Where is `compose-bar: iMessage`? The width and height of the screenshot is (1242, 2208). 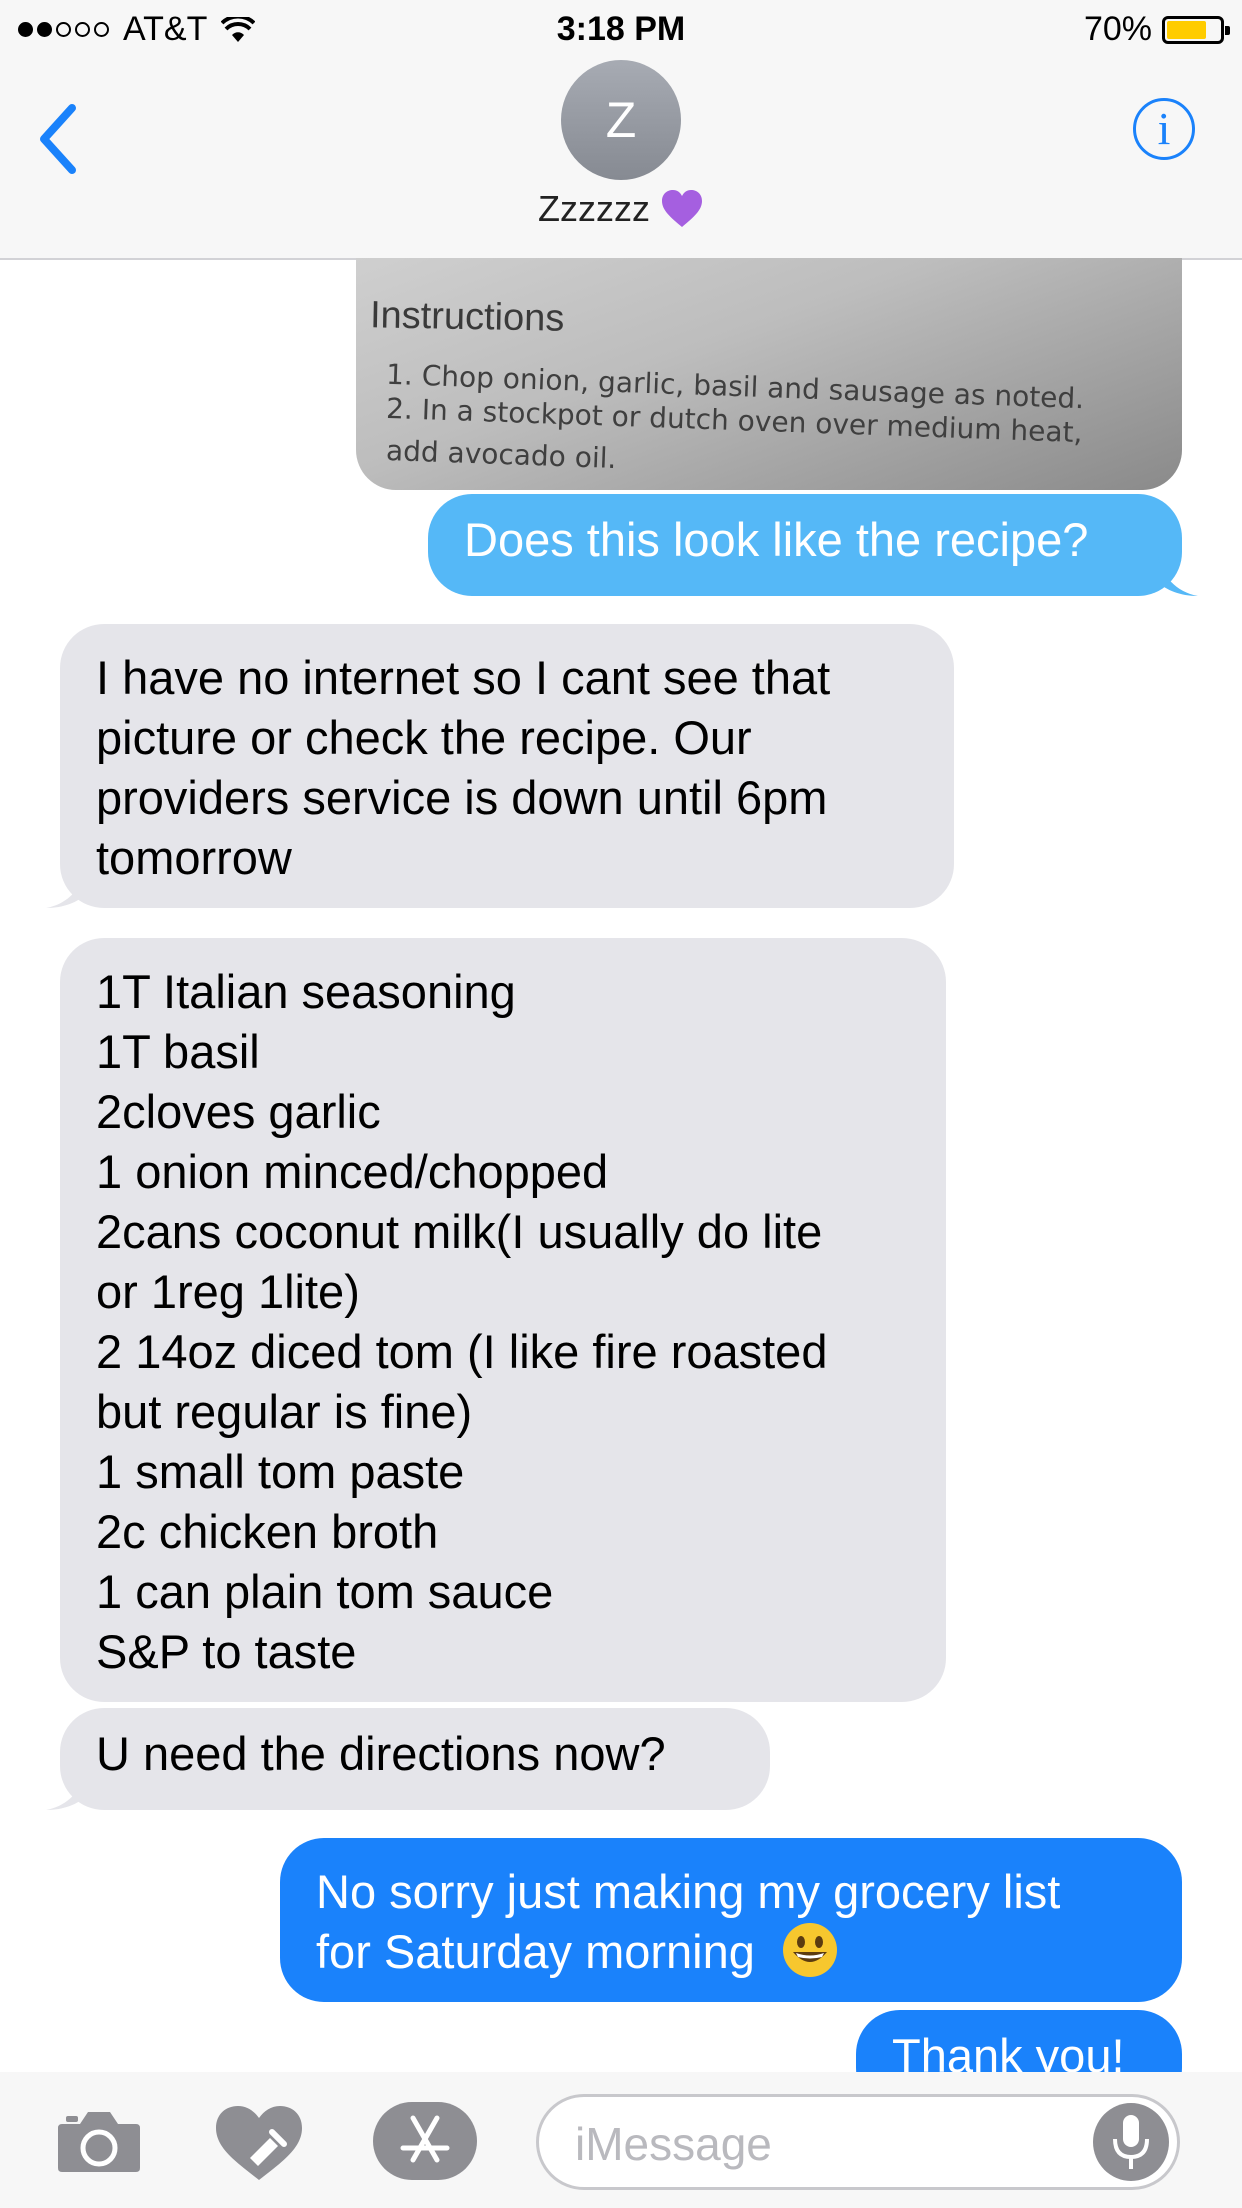
compose-bar: iMessage is located at coordinates (621, 2140).